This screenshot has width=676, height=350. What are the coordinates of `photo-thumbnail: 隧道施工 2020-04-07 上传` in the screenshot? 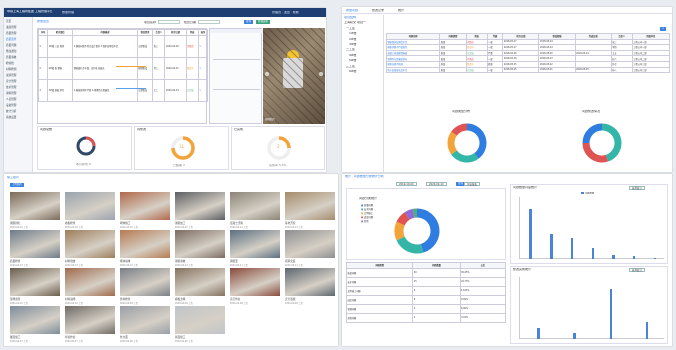 It's located at (35, 326).